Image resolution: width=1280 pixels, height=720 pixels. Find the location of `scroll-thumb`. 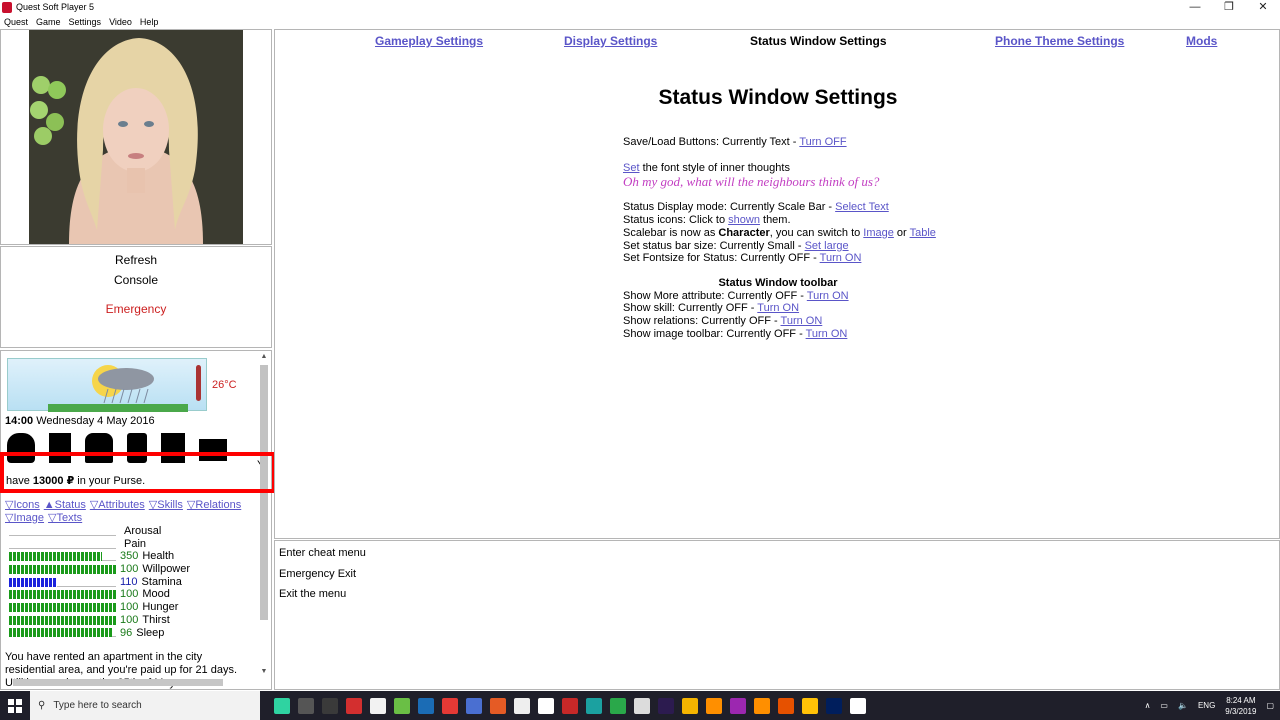

scroll-thumb is located at coordinates (264, 492).